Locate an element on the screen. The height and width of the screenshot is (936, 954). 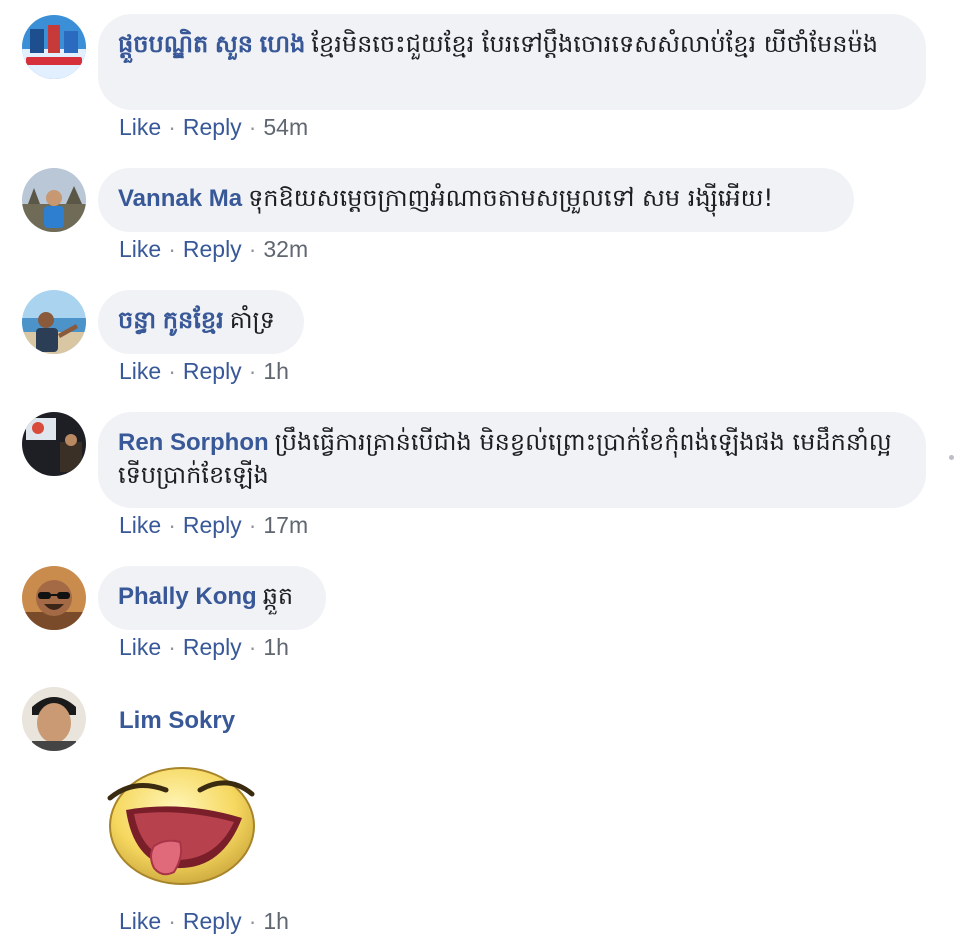
comment-author-row: Lim Sokry is located at coordinates (180, 720).